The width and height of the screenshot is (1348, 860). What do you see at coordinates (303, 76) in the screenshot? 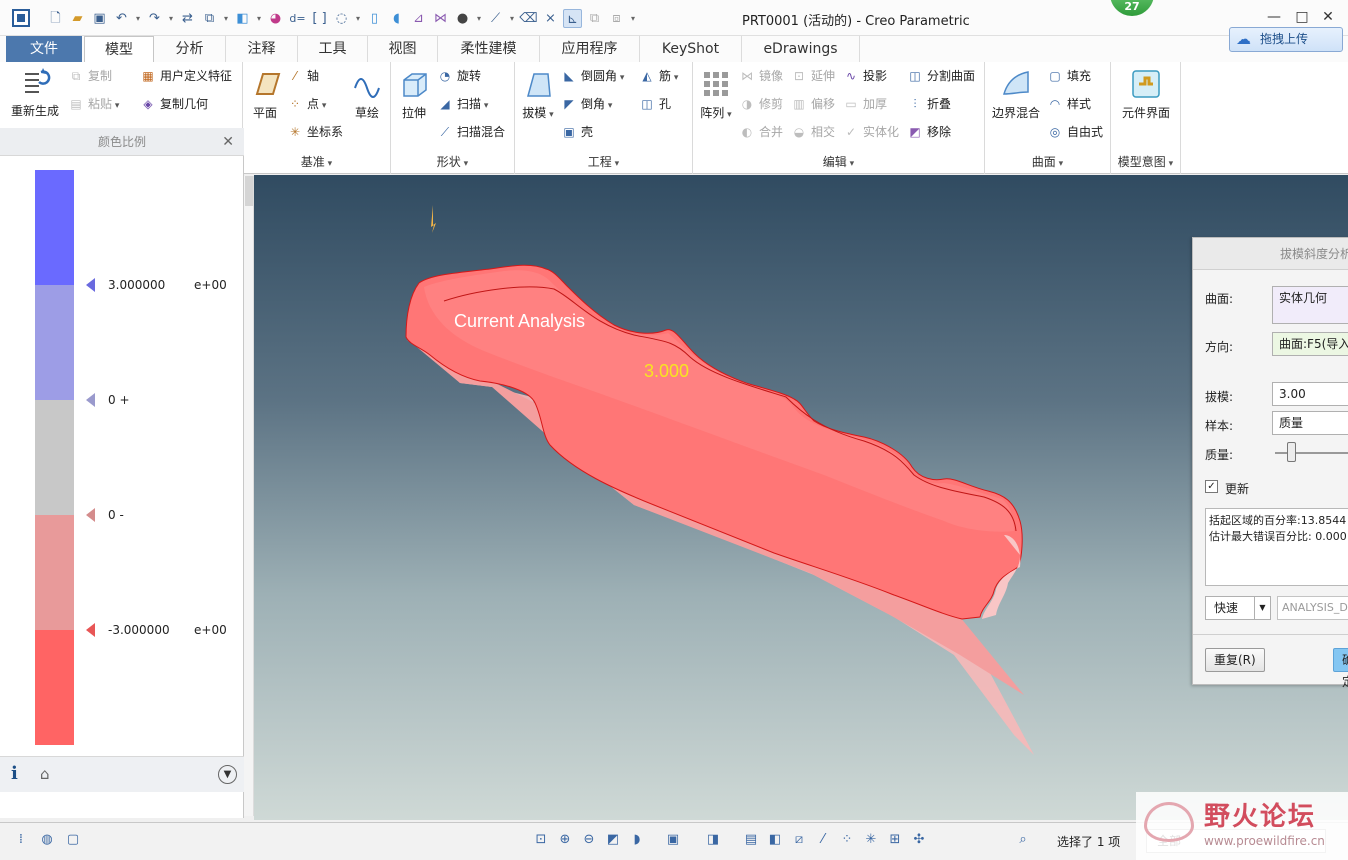
I see `axis-button: ⁄ 轴` at bounding box center [303, 76].